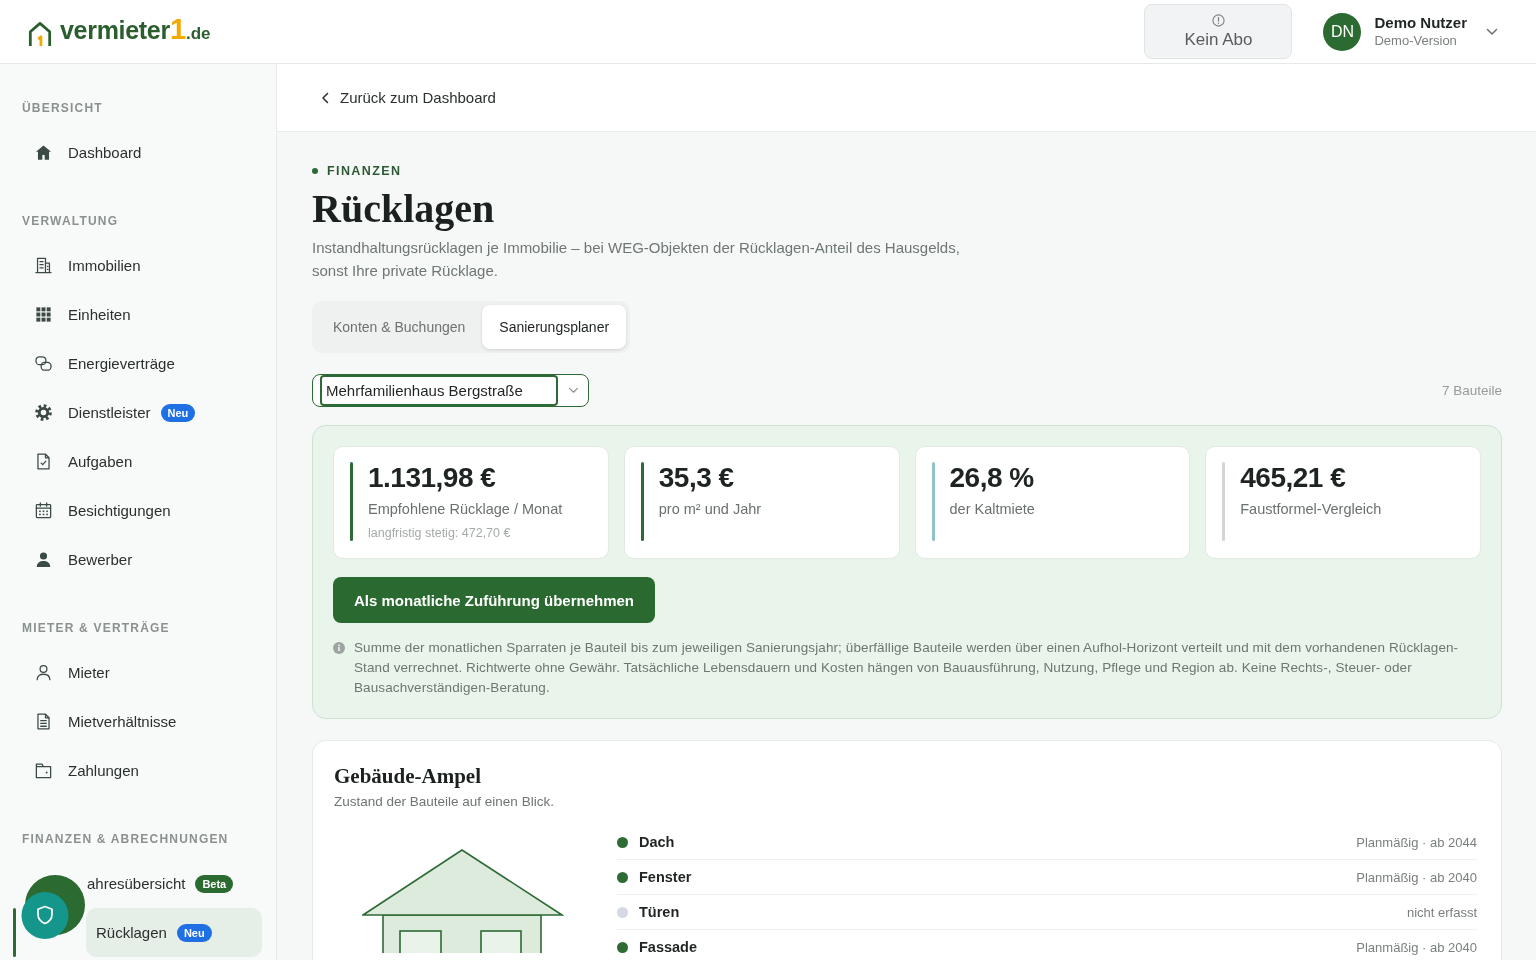 This screenshot has height=960, width=1536. What do you see at coordinates (138, 363) in the screenshot?
I see `nav-item: Energieverträge` at bounding box center [138, 363].